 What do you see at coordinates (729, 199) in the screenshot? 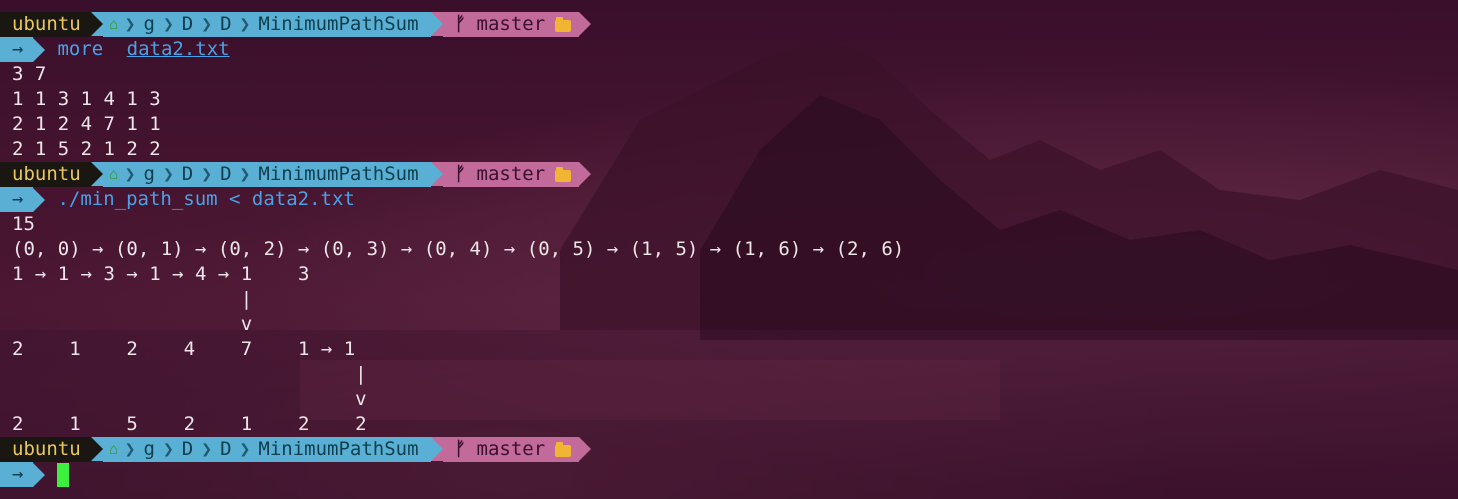
I see `command-line: → ./min_path_sum < data2.txt` at bounding box center [729, 199].